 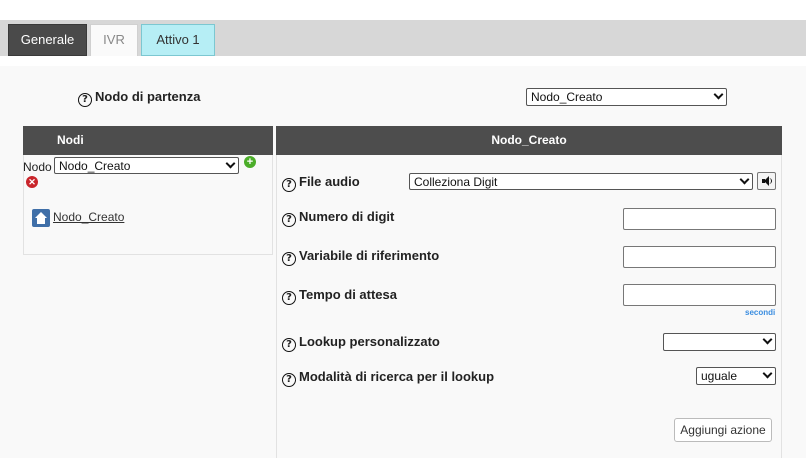 I want to click on node-link: Nodo_Creato, so click(x=88, y=217).